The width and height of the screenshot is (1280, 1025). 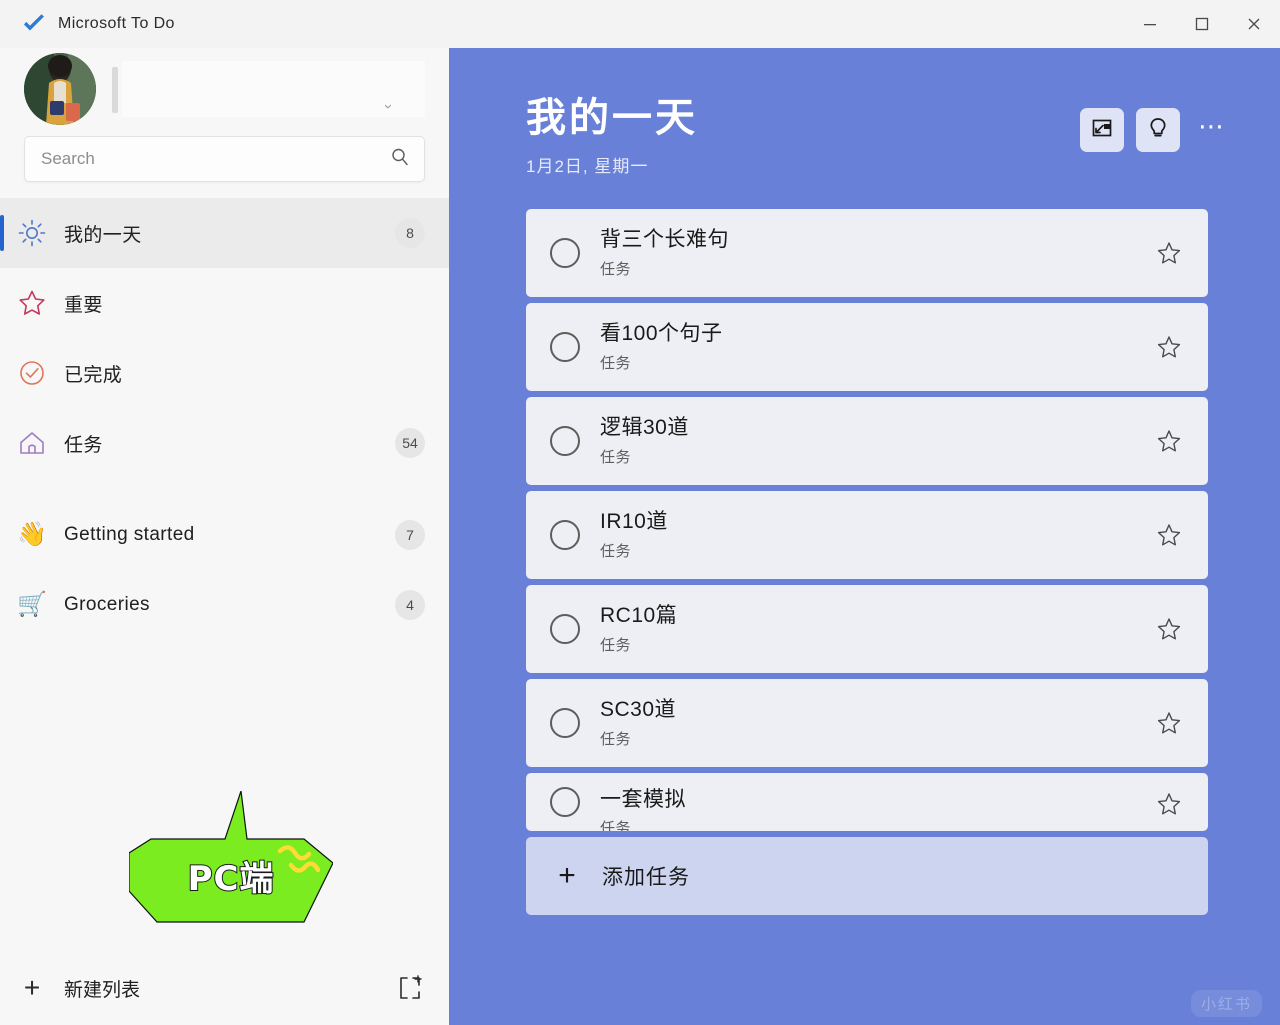 What do you see at coordinates (34, 24) in the screenshot?
I see `app-logo-icon` at bounding box center [34, 24].